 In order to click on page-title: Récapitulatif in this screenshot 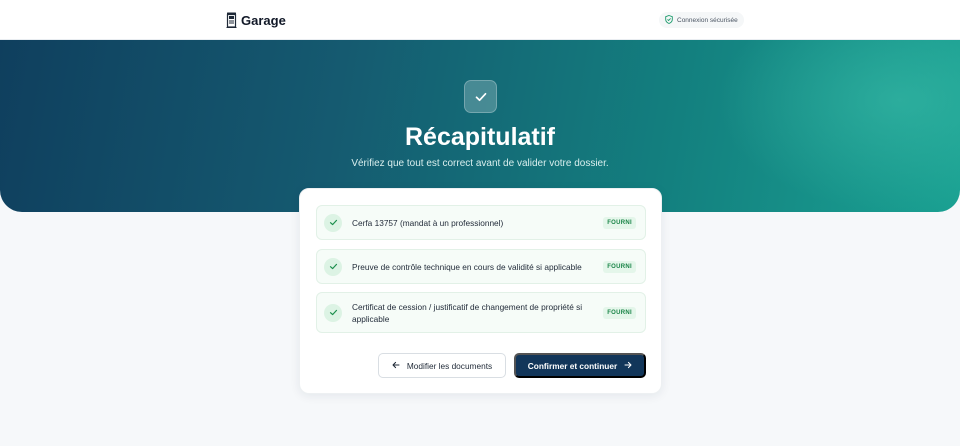, I will do `click(480, 137)`.